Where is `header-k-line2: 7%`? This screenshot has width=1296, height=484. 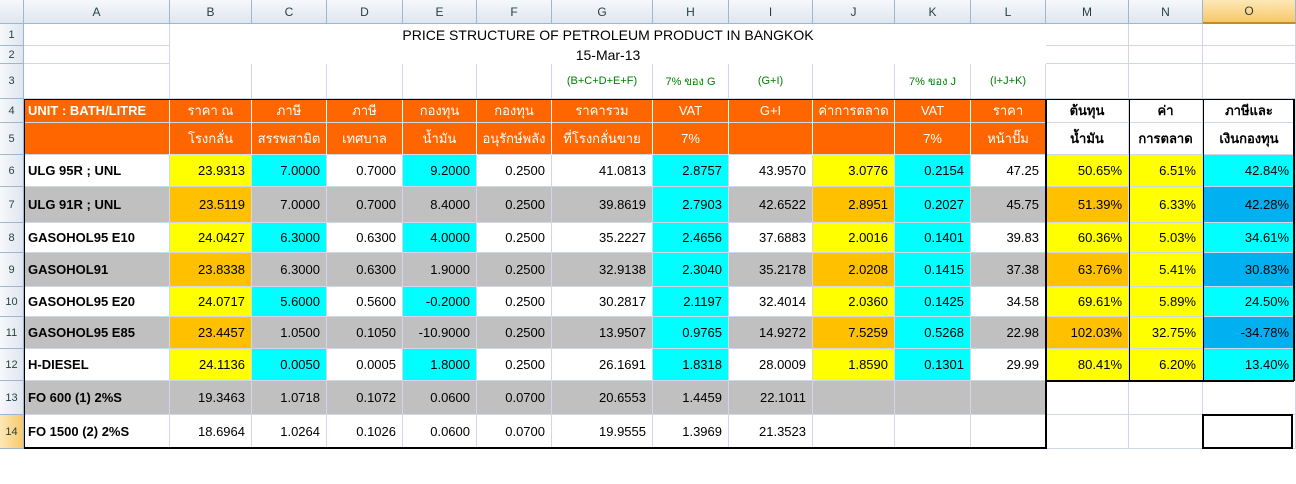 header-k-line2: 7% is located at coordinates (933, 139).